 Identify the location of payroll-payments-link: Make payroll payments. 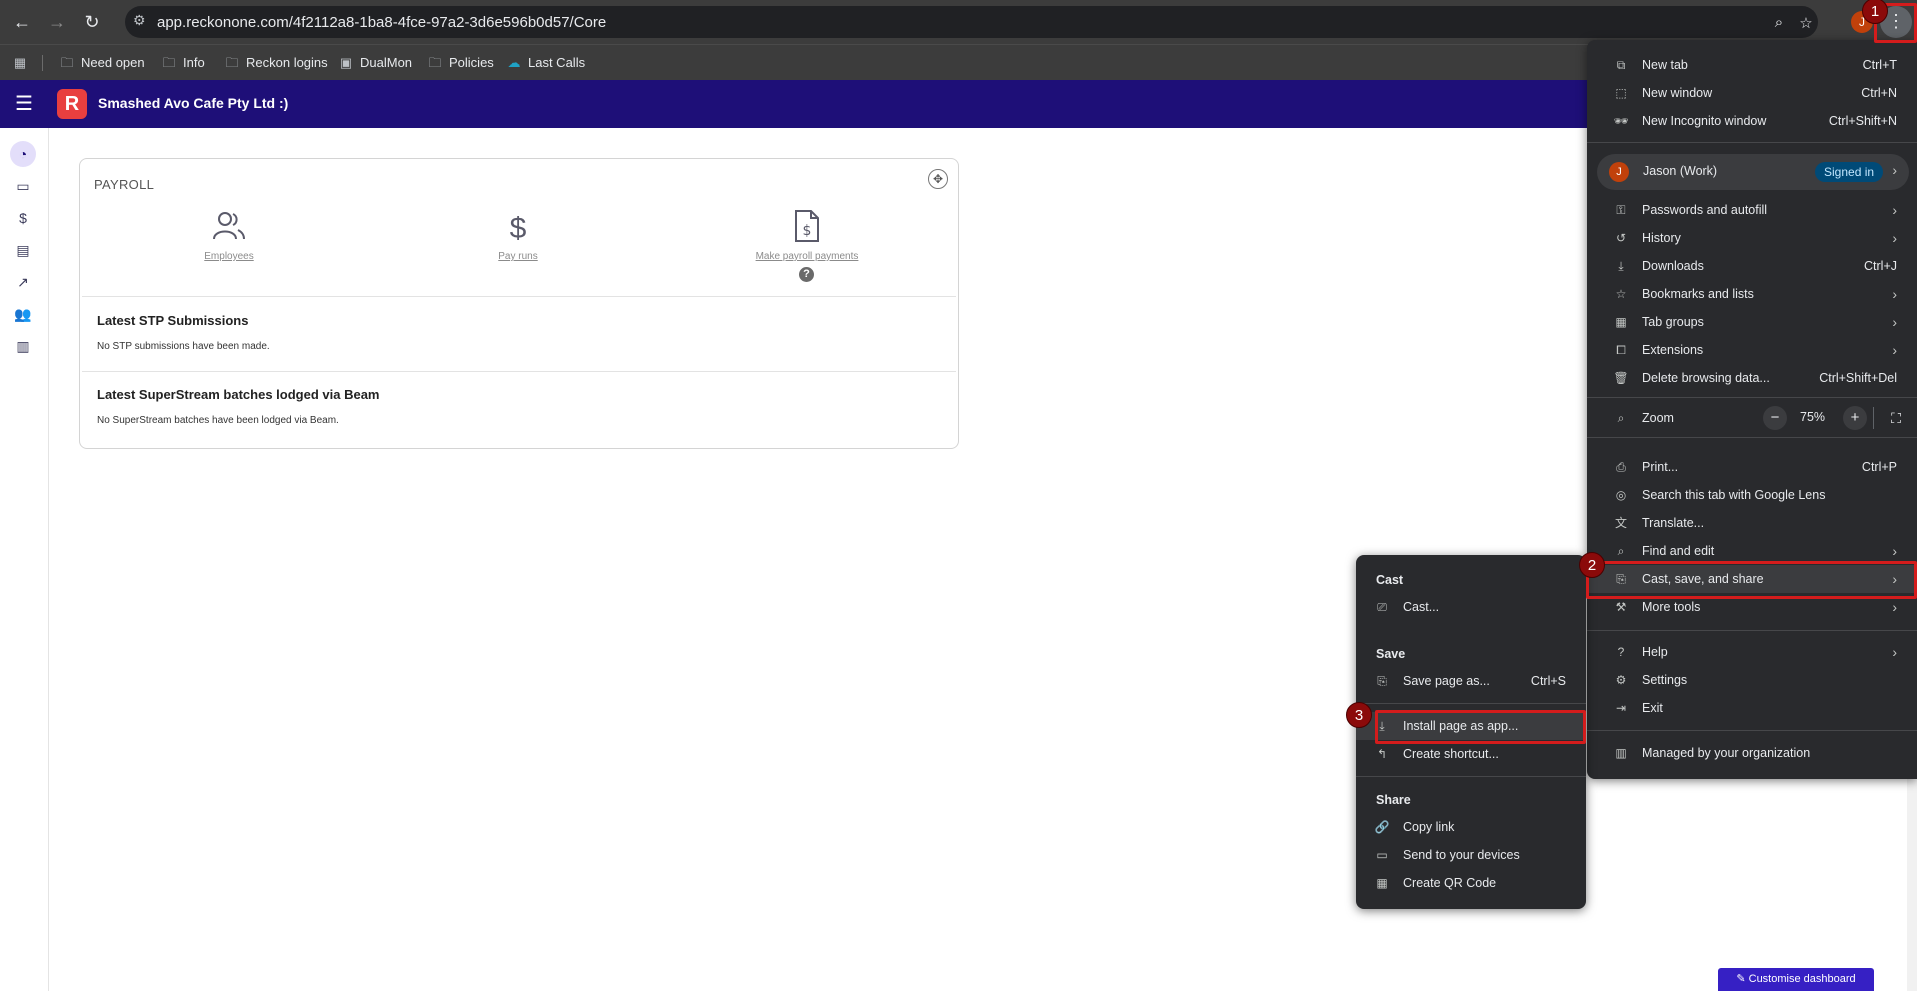
(807, 256).